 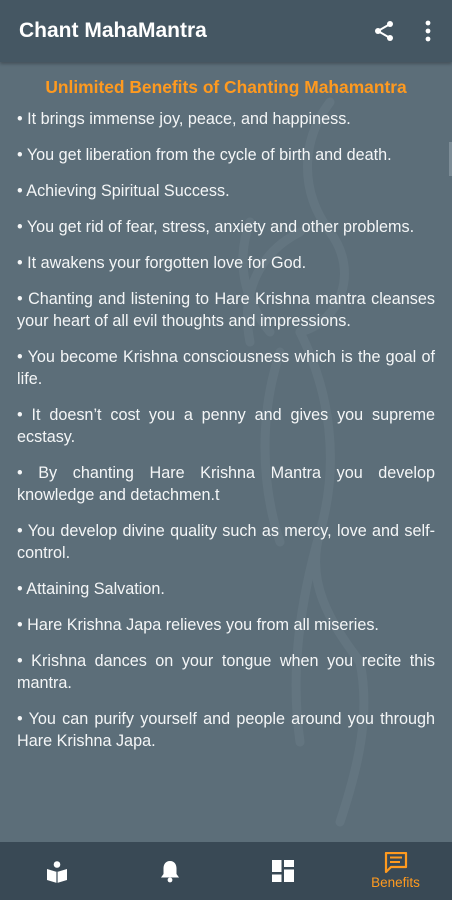 What do you see at coordinates (123, 191) in the screenshot?
I see `list-item: • Achieving Spiritual Success.` at bounding box center [123, 191].